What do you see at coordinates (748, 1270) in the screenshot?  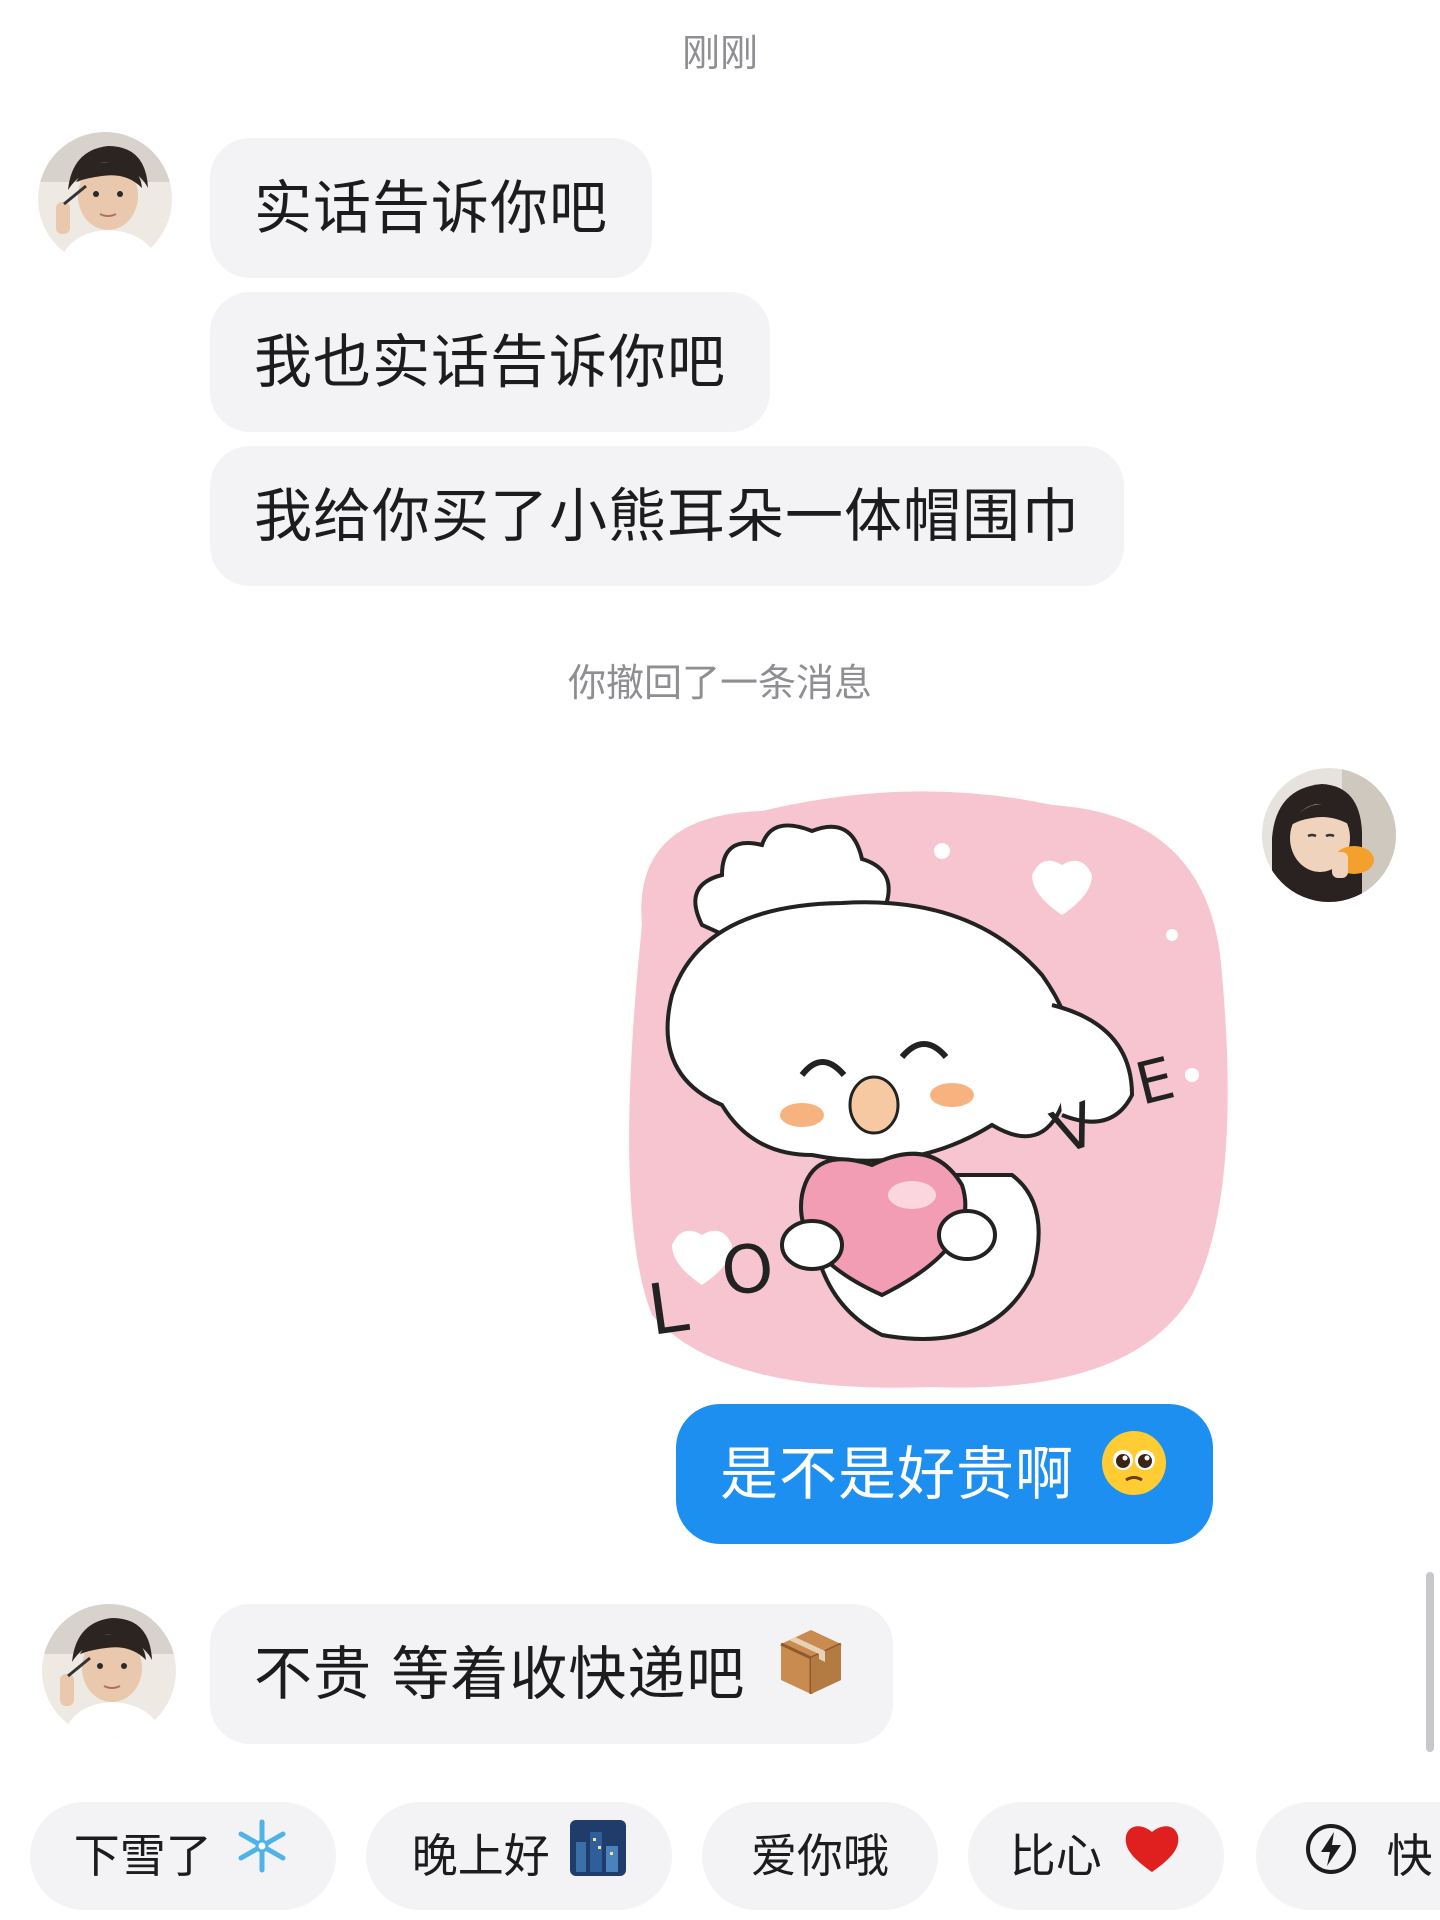 I see `sticker-letter: O` at bounding box center [748, 1270].